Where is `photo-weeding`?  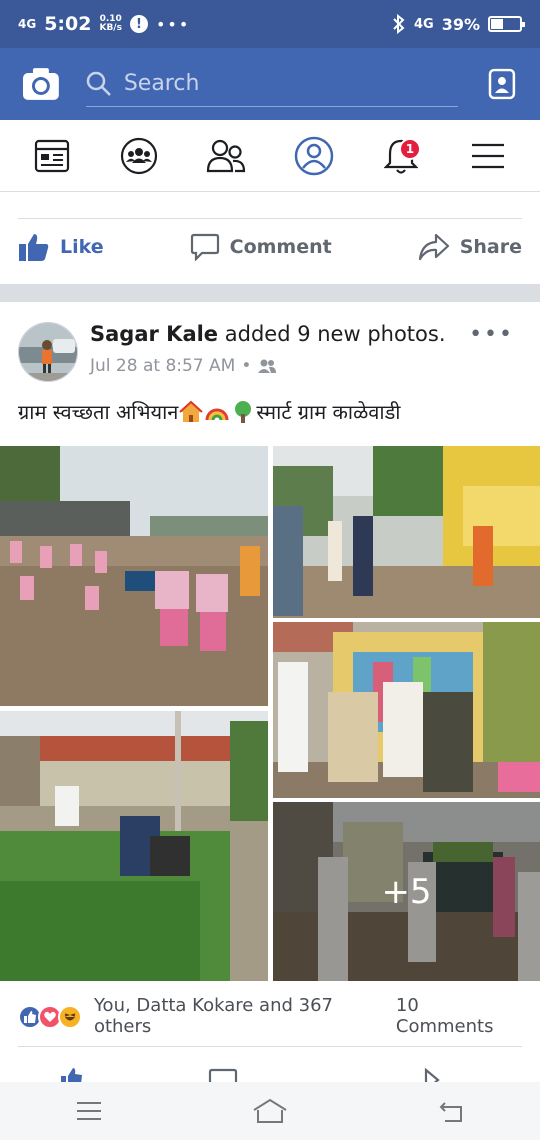
photo-weeding is located at coordinates (134, 846).